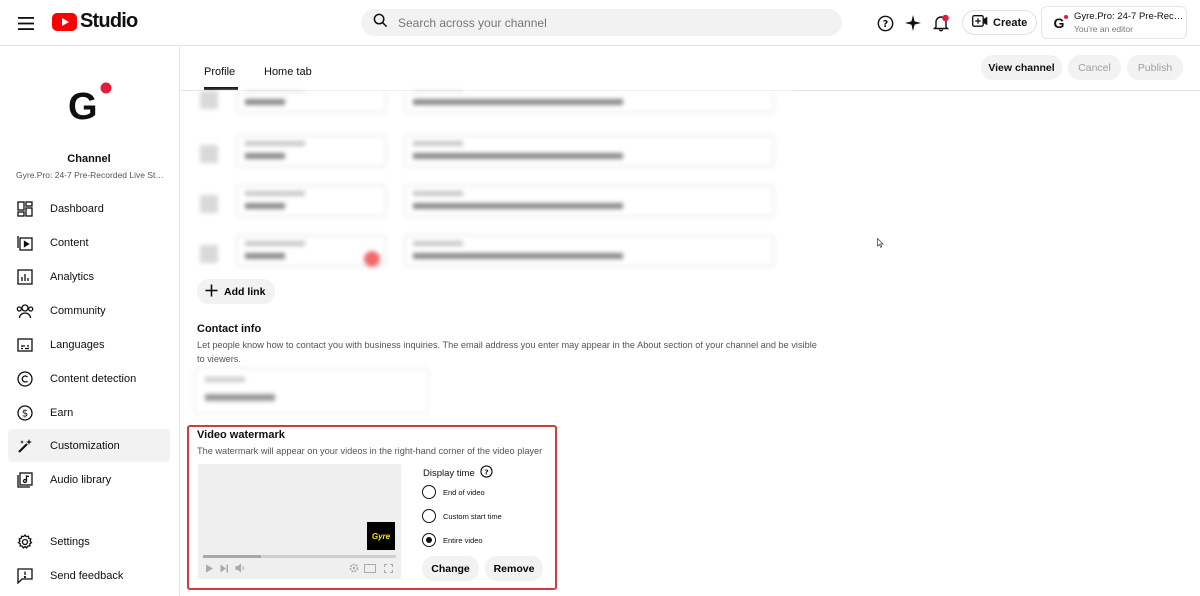  I want to click on player-progress-fill, so click(232, 556).